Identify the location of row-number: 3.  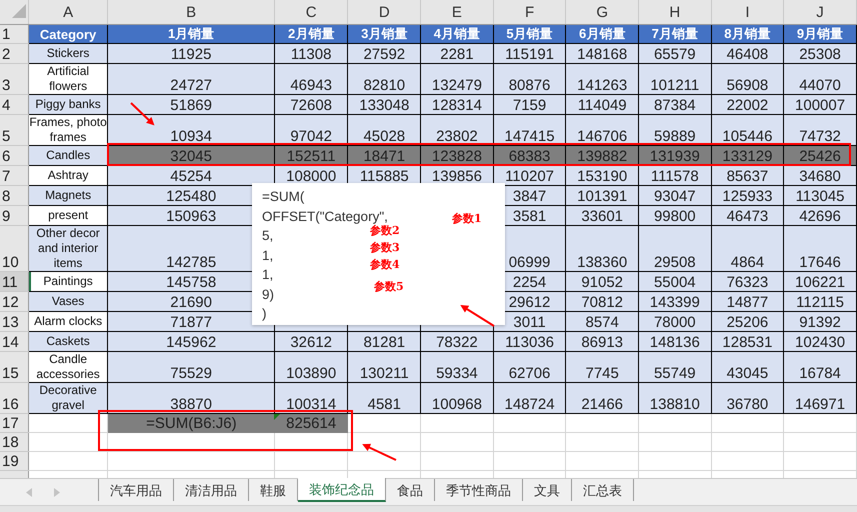
(14, 79).